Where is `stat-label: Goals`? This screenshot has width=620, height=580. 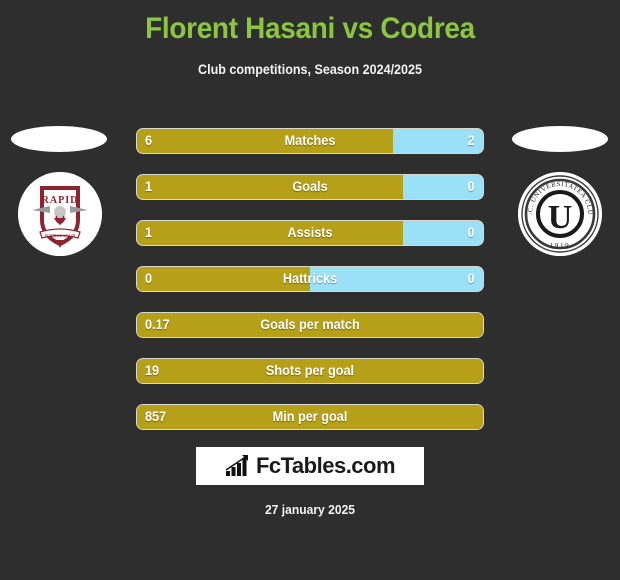 stat-label: Goals is located at coordinates (310, 186).